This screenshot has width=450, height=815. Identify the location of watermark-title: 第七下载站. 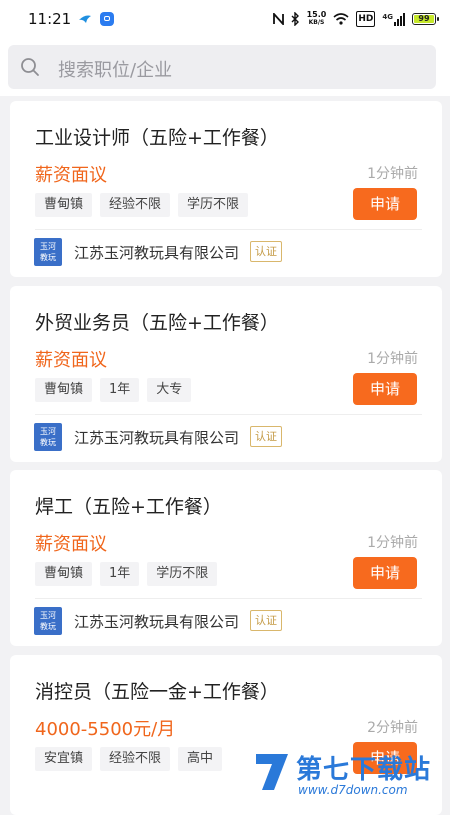
(364, 770).